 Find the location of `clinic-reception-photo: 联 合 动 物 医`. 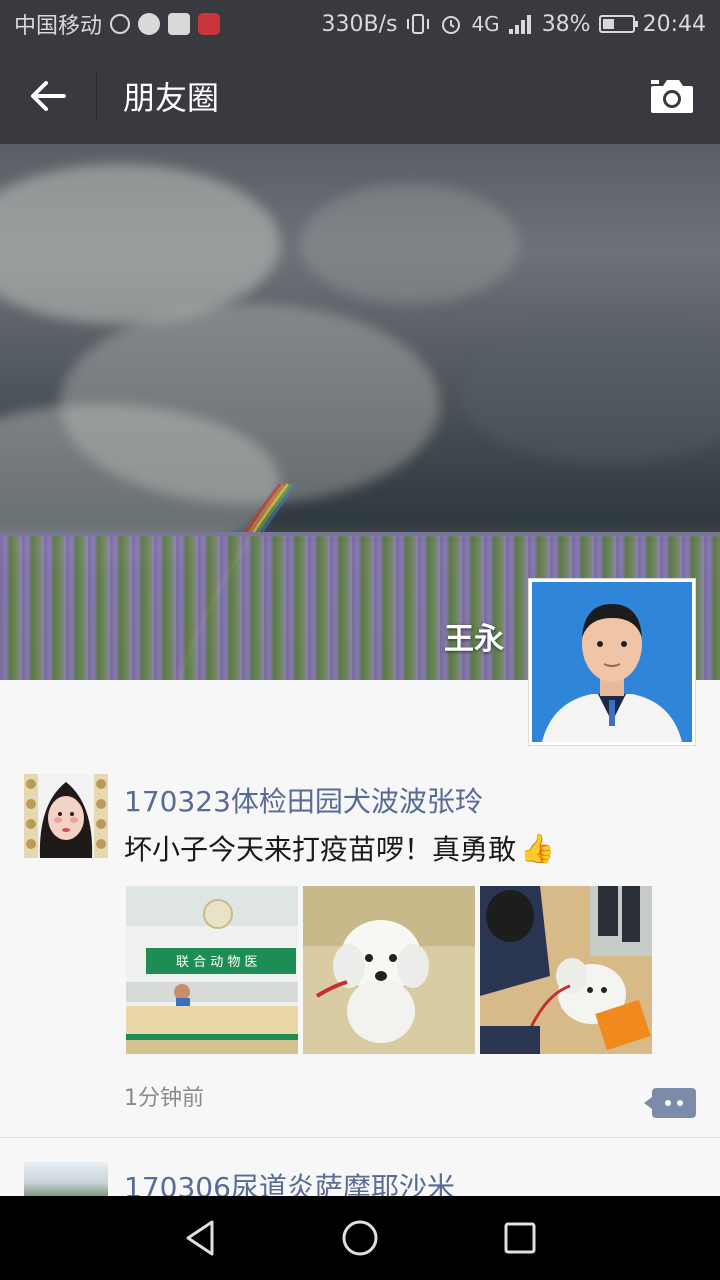

clinic-reception-photo: 联 合 动 物 医 is located at coordinates (212, 970).